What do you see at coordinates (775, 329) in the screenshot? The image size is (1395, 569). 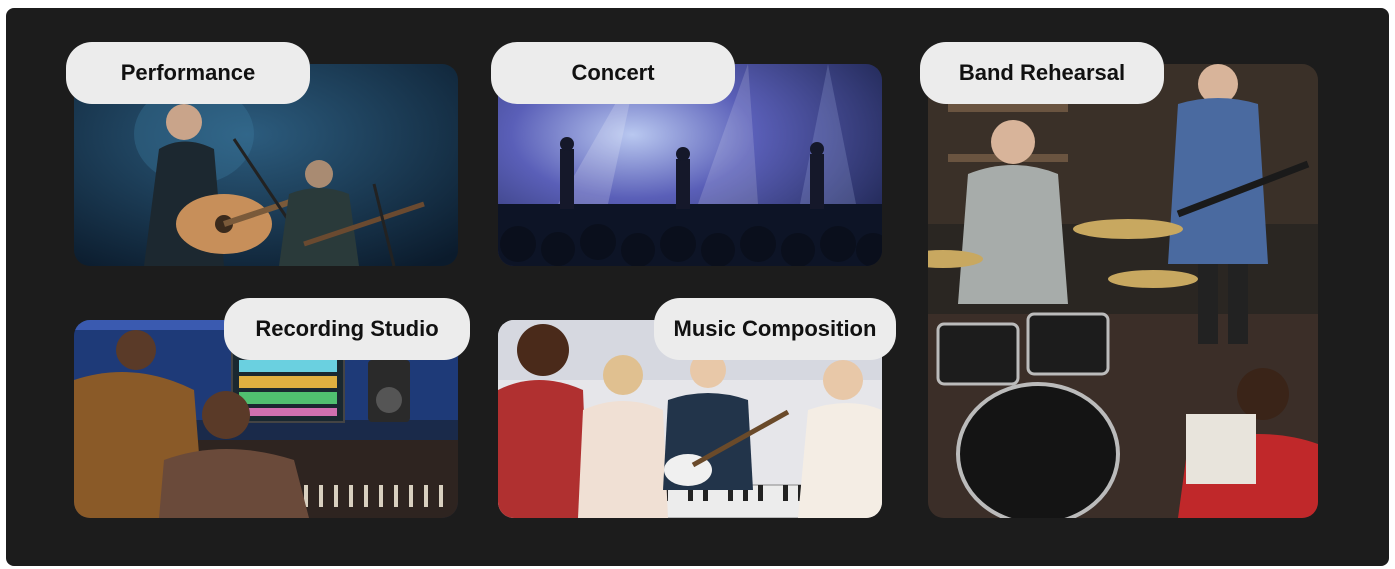 I see `tag-music-composition: Music Composition` at bounding box center [775, 329].